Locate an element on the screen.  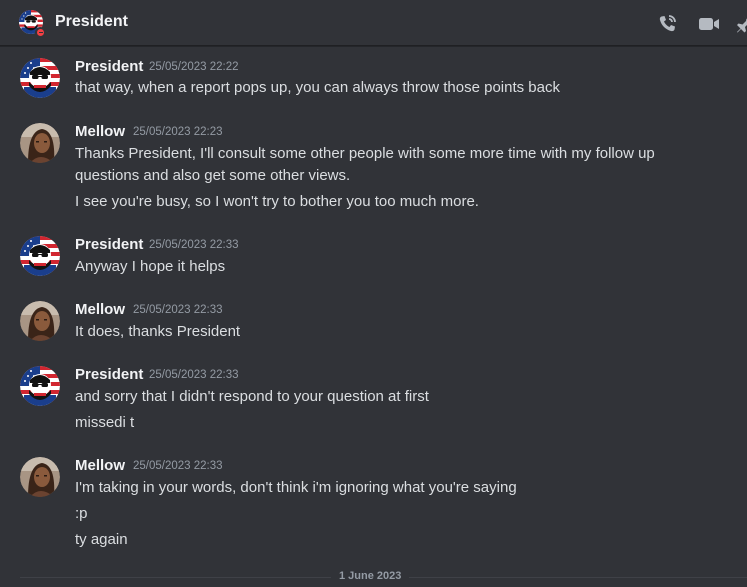
pin-icon is located at coordinates (740, 24).